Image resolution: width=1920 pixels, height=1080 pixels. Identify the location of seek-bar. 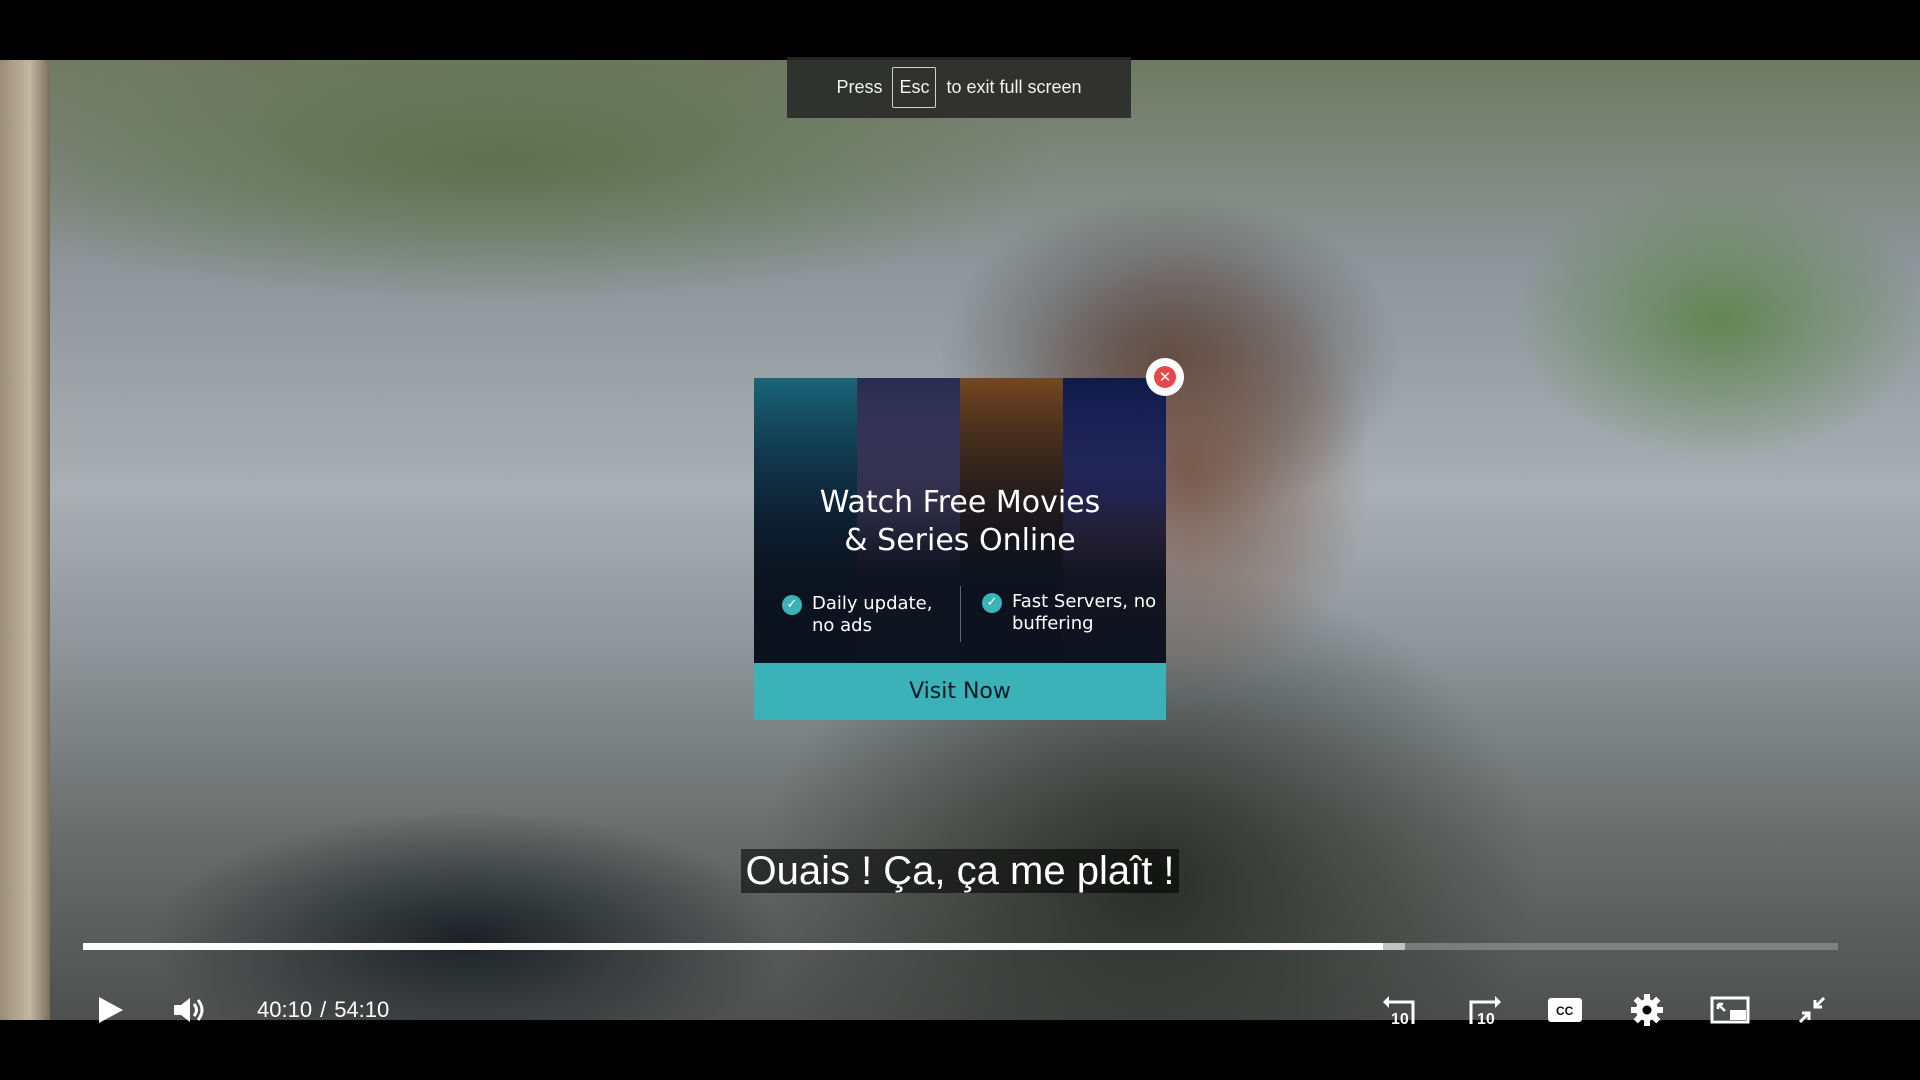
(960, 946).